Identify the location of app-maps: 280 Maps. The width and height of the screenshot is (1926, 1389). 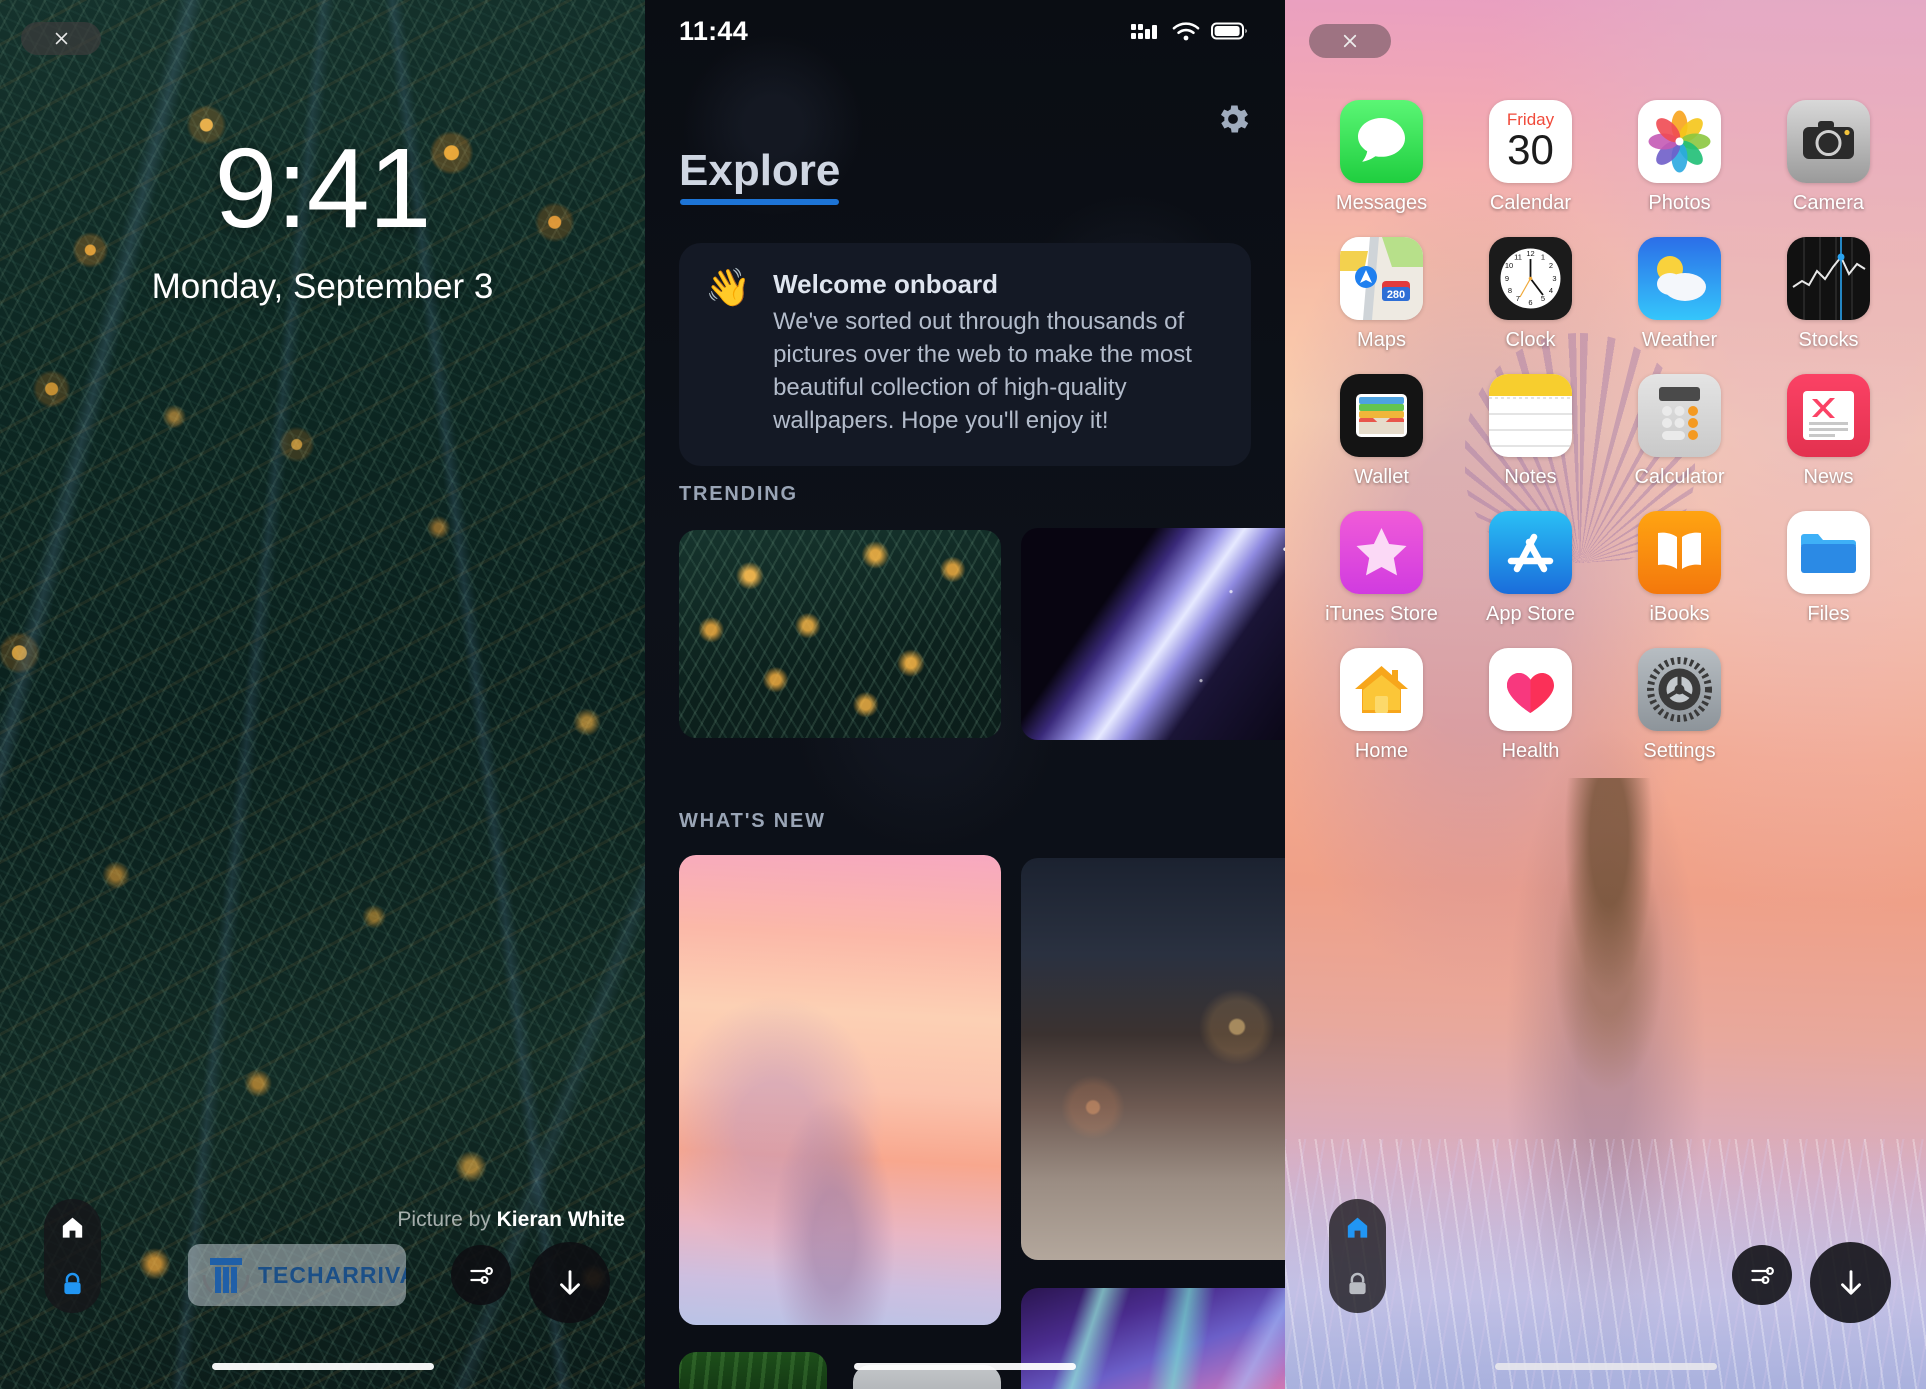
(1381, 294).